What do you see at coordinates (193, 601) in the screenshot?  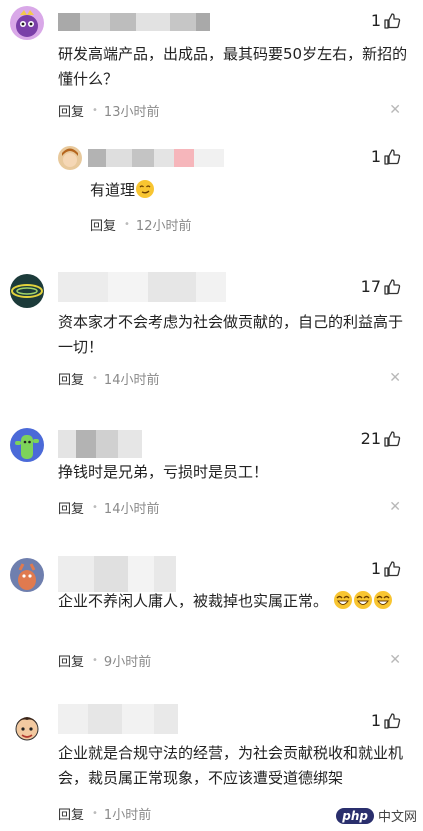 I see `comment-text: 企业不养闲人庸人，被裁掉也实属正常。` at bounding box center [193, 601].